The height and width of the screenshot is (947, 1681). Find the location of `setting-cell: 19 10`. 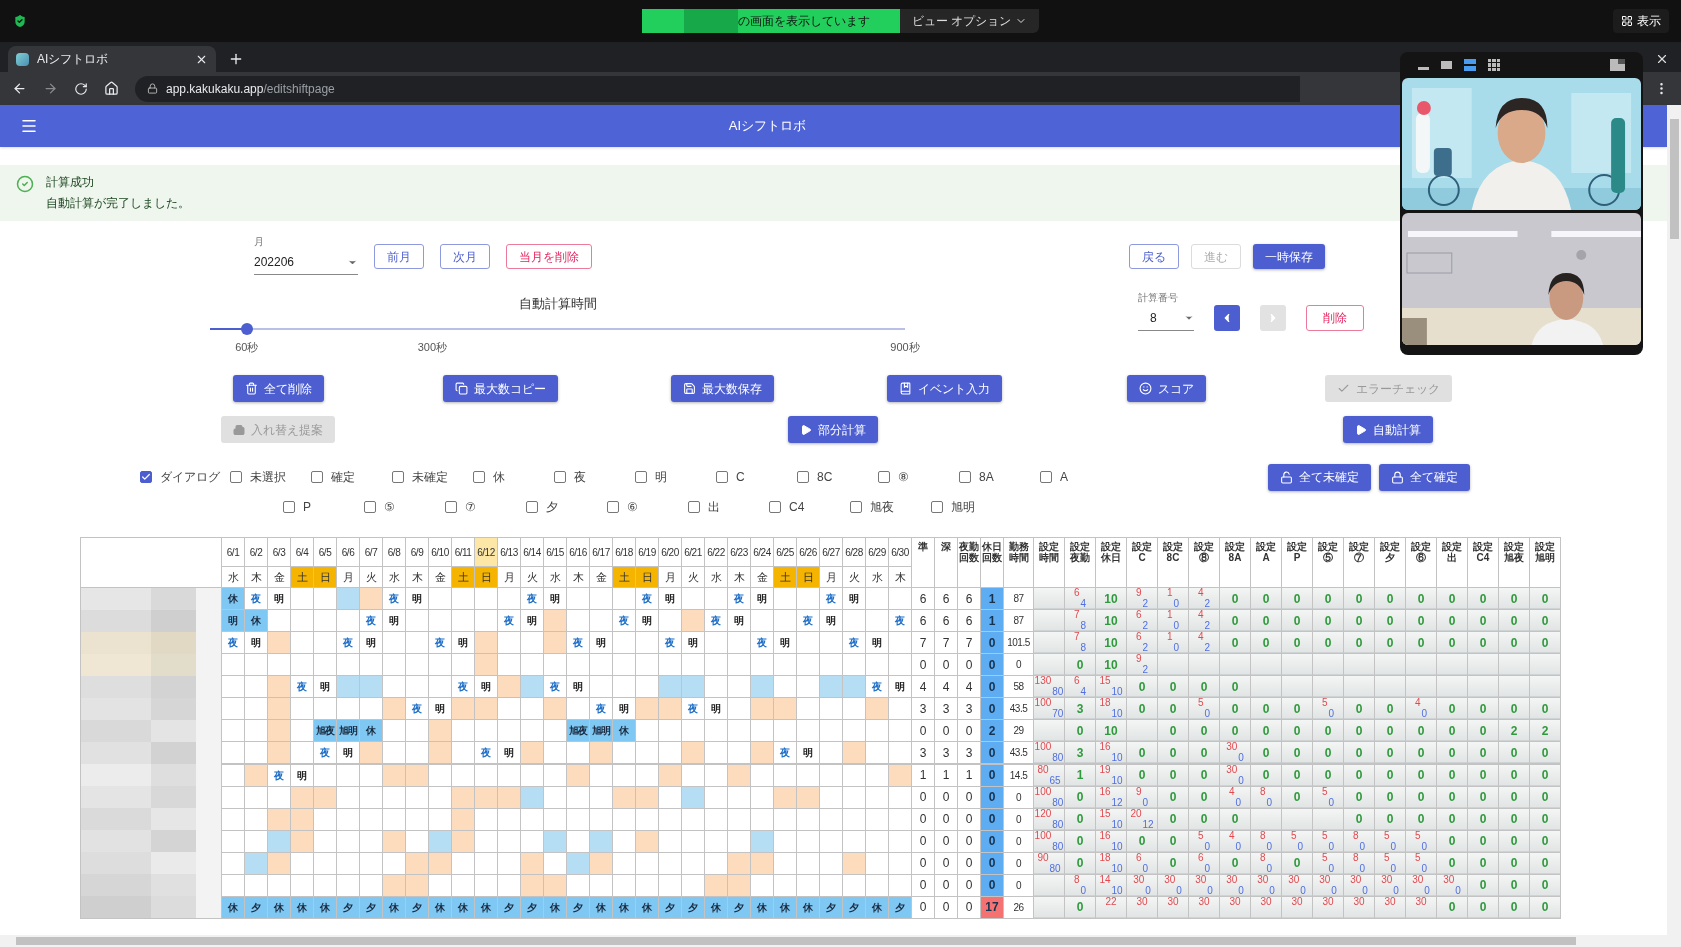

setting-cell: 19 10 is located at coordinates (1111, 775).